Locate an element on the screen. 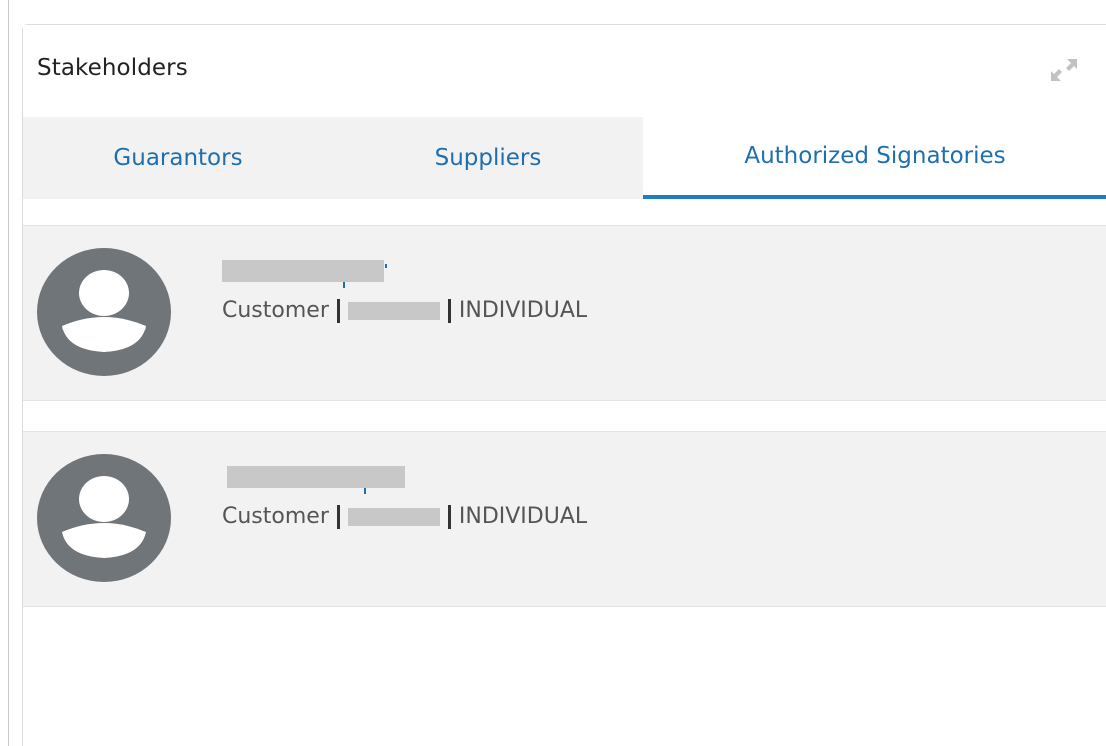 The image size is (1106, 746). tab-guarantors: Guarantors is located at coordinates (178, 158).